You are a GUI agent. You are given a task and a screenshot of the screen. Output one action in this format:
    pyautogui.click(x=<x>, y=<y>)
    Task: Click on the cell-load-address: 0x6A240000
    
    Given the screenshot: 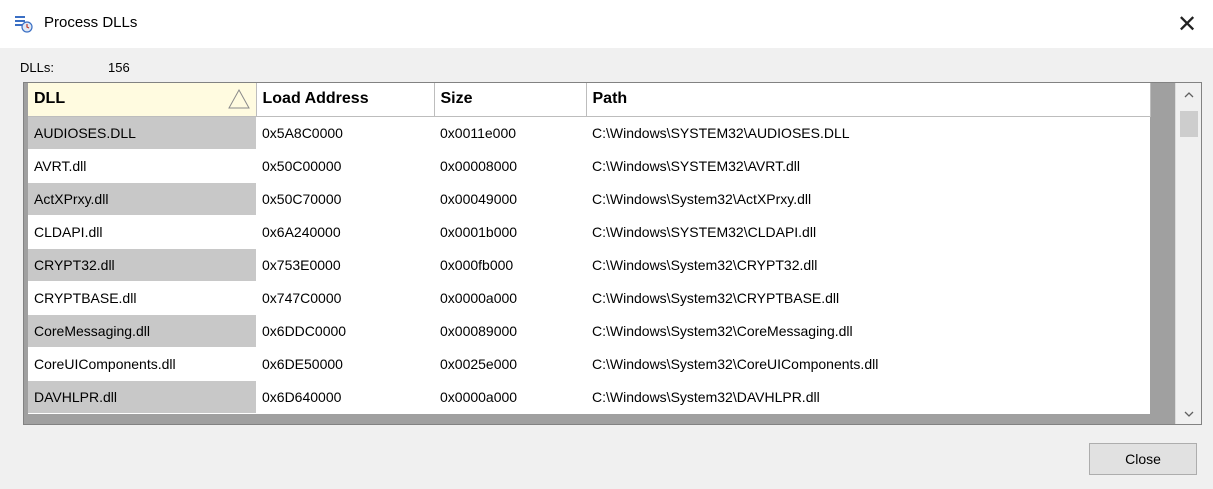 What is the action you would take?
    pyautogui.click(x=345, y=232)
    